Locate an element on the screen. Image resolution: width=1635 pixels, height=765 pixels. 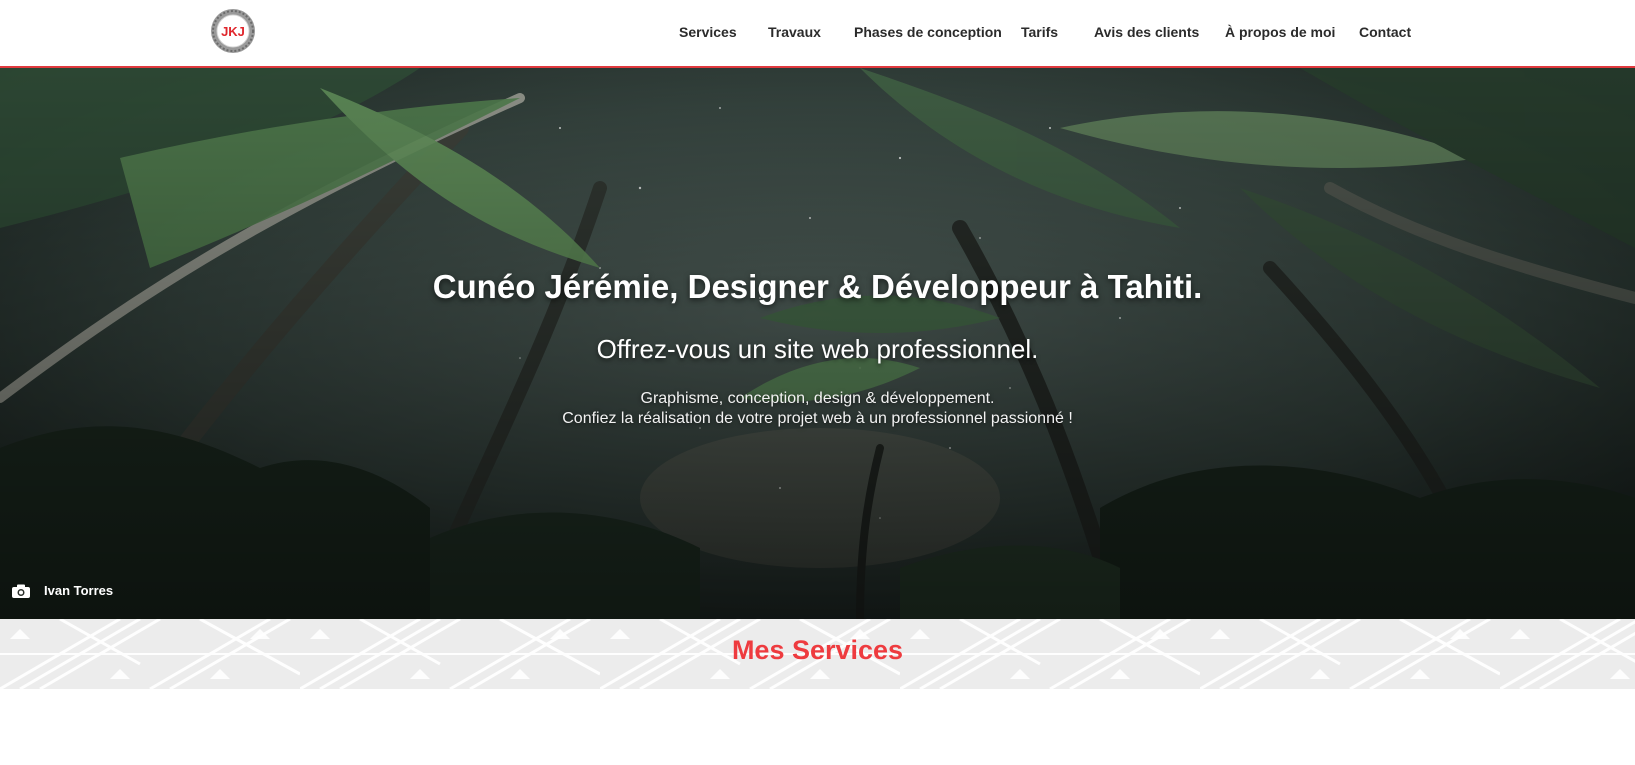
nav-contact: Contact is located at coordinates (1385, 32).